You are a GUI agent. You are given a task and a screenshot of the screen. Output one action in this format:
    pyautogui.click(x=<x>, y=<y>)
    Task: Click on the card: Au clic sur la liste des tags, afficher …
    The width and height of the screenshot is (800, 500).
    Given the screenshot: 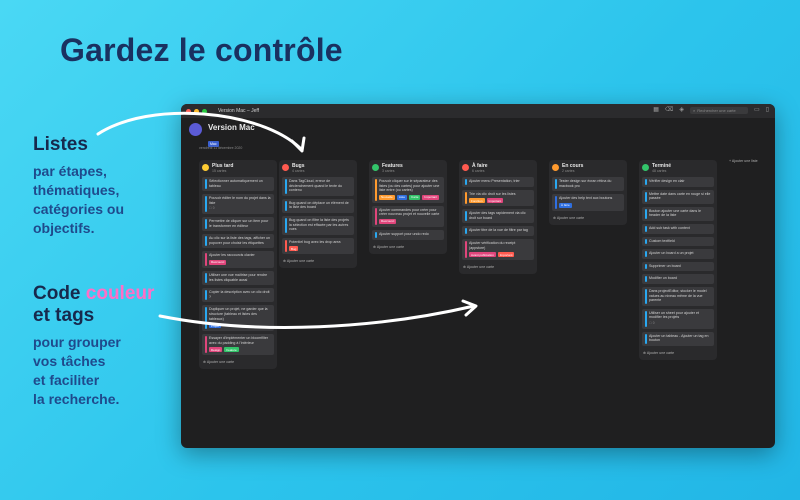 What is the action you would take?
    pyautogui.click(x=238, y=241)
    